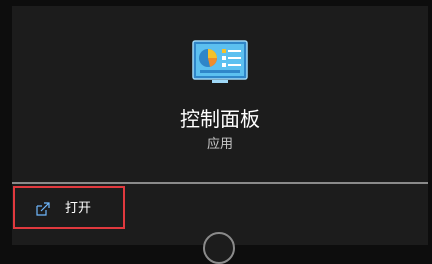 The height and width of the screenshot is (264, 432). Describe the element at coordinates (78, 208) in the screenshot. I see `open-button-label: 打开` at that location.